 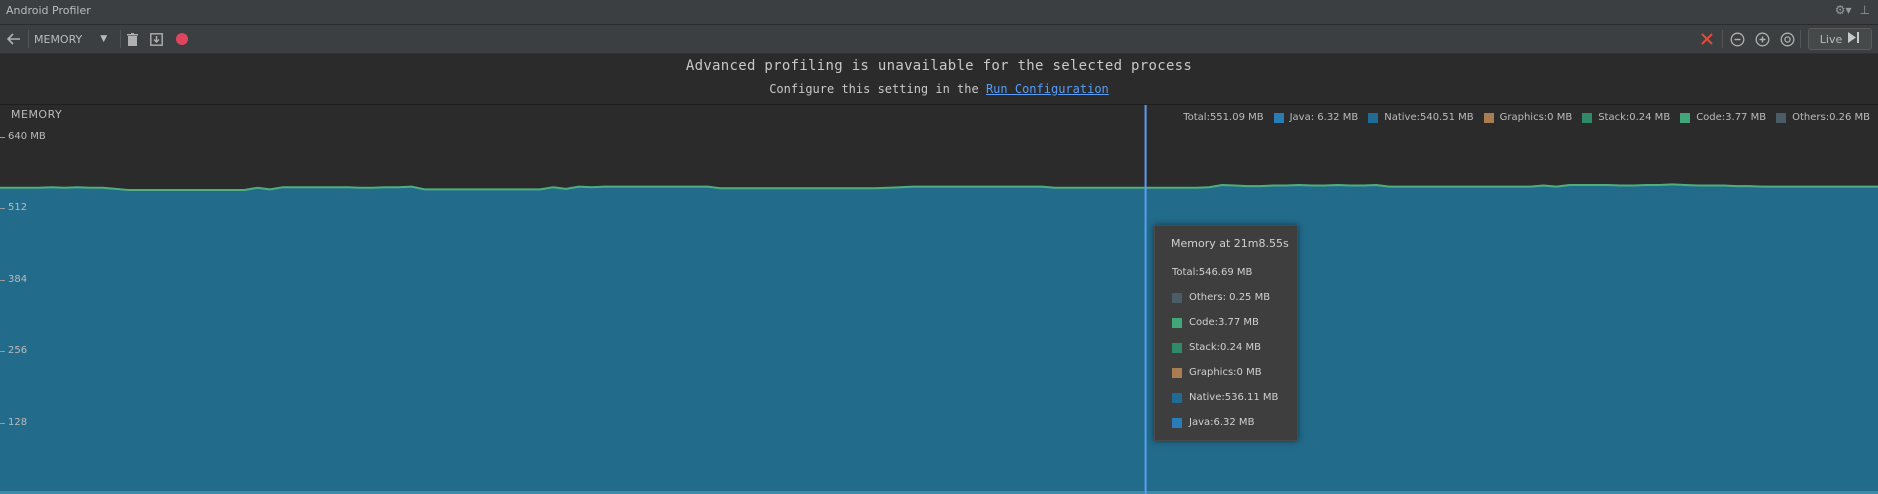 I want to click on legend-item-stack: Stack:0.24 MB, so click(x=1626, y=117).